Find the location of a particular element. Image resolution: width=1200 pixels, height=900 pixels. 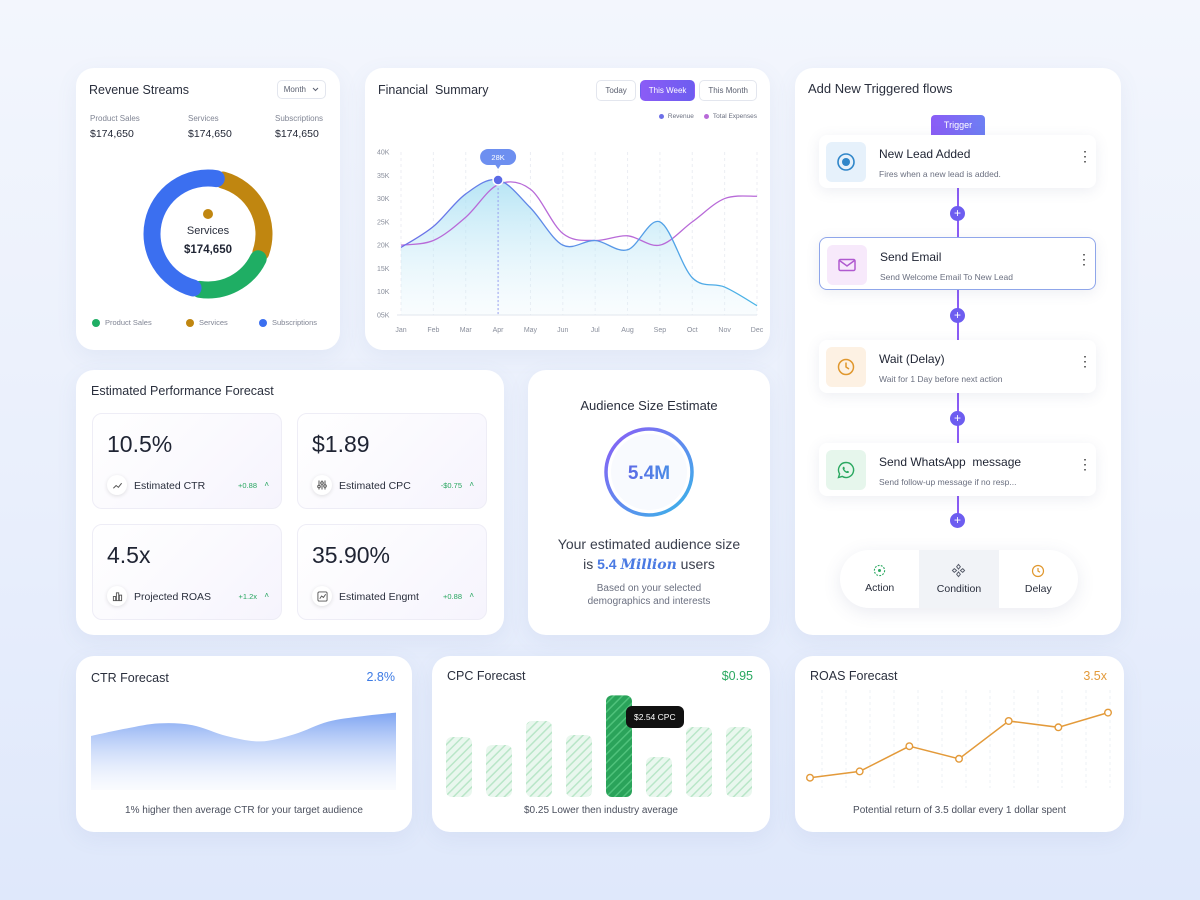

trigger-badge: Trigger is located at coordinates (958, 125).